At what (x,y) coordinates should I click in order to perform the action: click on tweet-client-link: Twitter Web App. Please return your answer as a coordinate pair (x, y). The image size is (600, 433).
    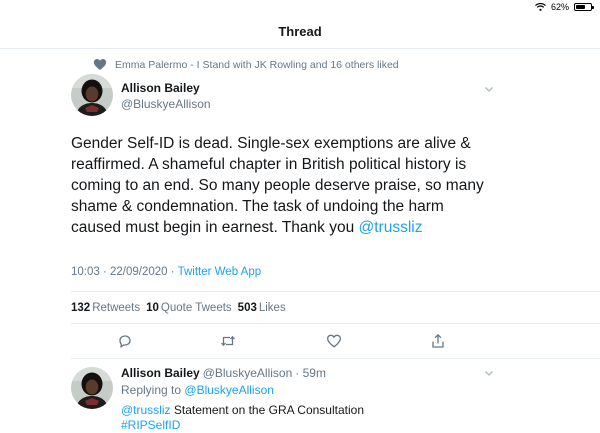
    Looking at the image, I should click on (220, 272).